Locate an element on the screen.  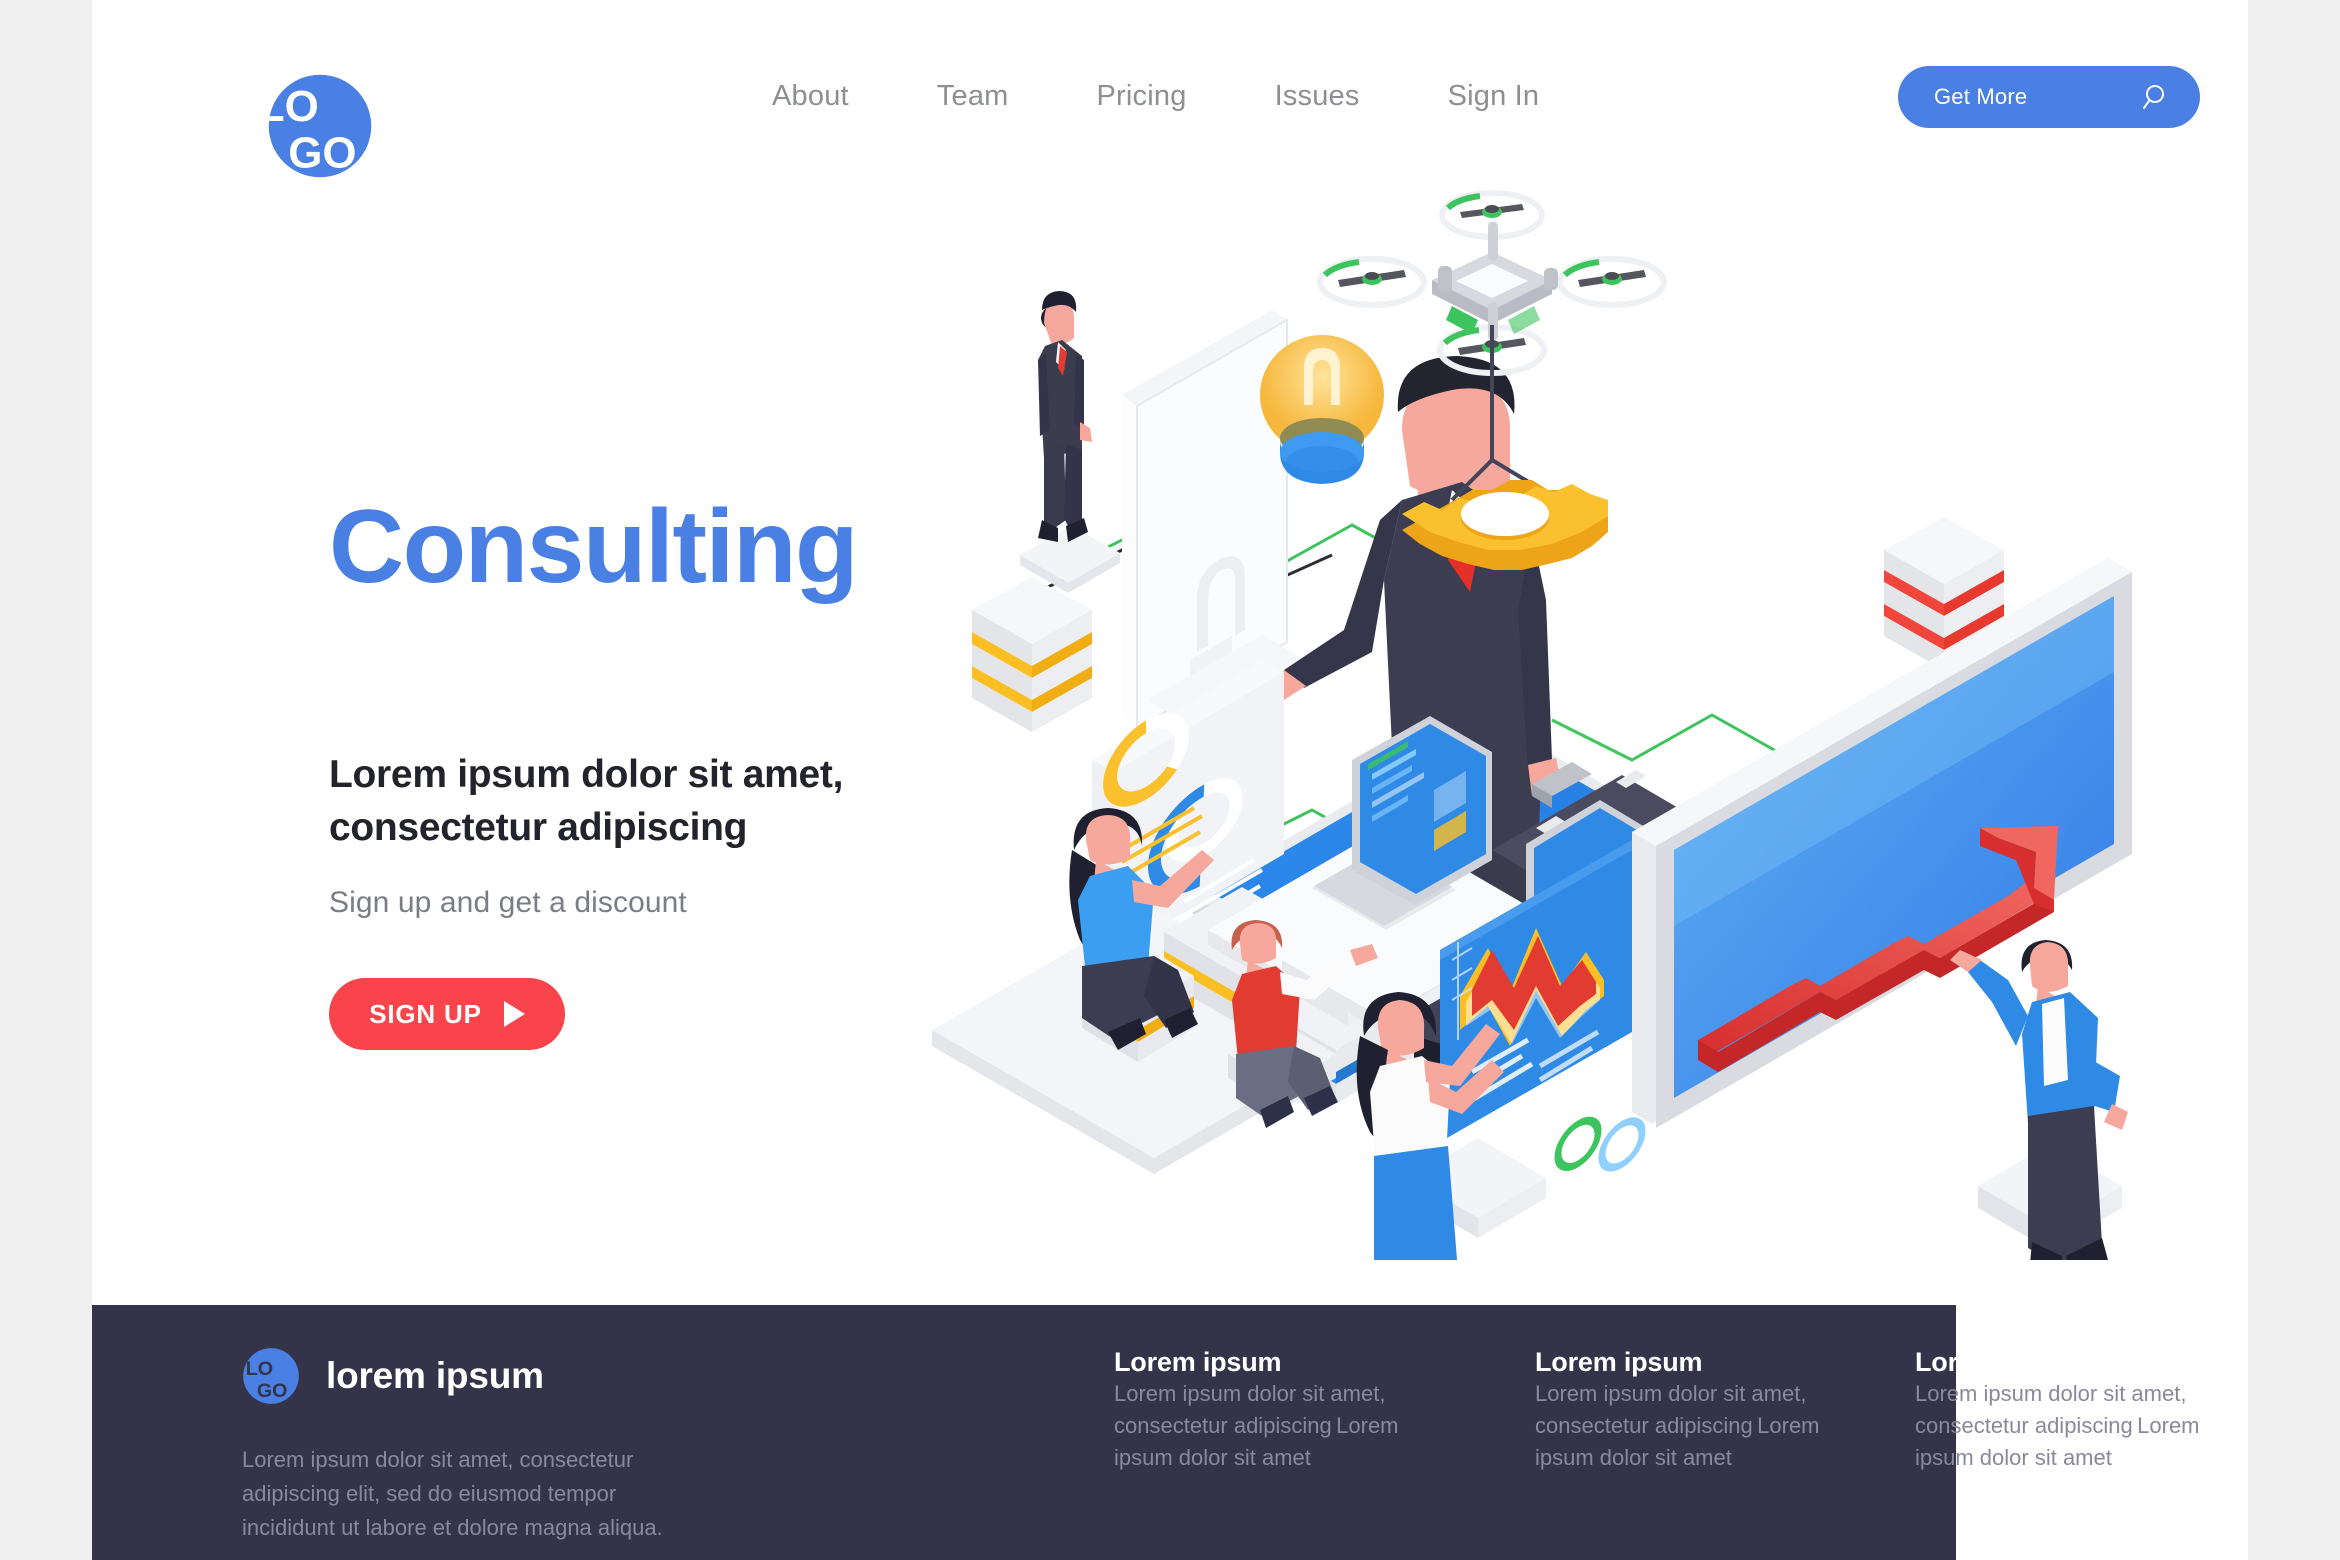
main-navigation: About Team Pricing Issues Sign In is located at coordinates (1155, 96).